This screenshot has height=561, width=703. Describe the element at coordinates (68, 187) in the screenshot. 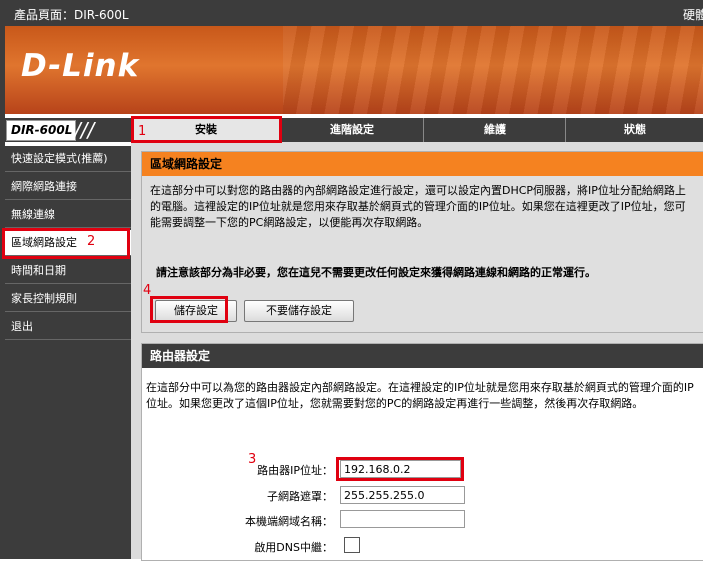

I see `sidebar-item-internet: 網際網路連接` at that location.